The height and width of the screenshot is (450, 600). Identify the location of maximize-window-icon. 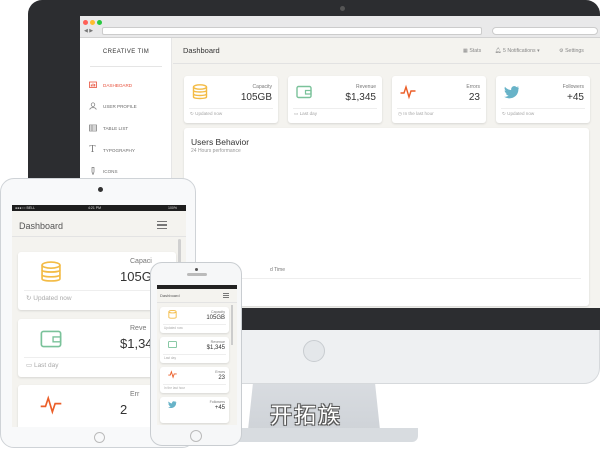
(99, 22).